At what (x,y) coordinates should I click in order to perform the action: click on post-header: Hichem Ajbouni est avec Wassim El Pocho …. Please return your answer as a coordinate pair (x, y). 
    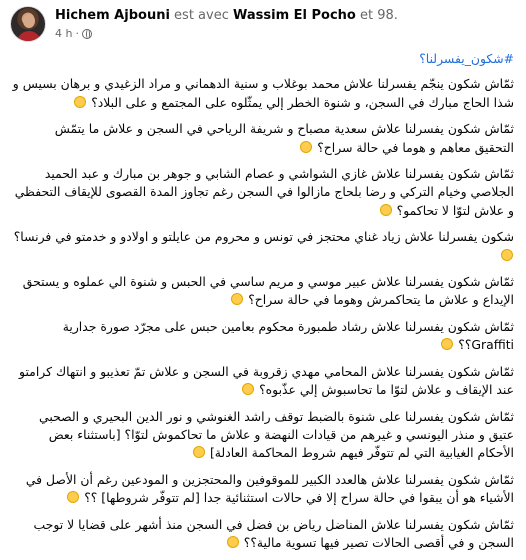
    Looking at the image, I should click on (263, 24).